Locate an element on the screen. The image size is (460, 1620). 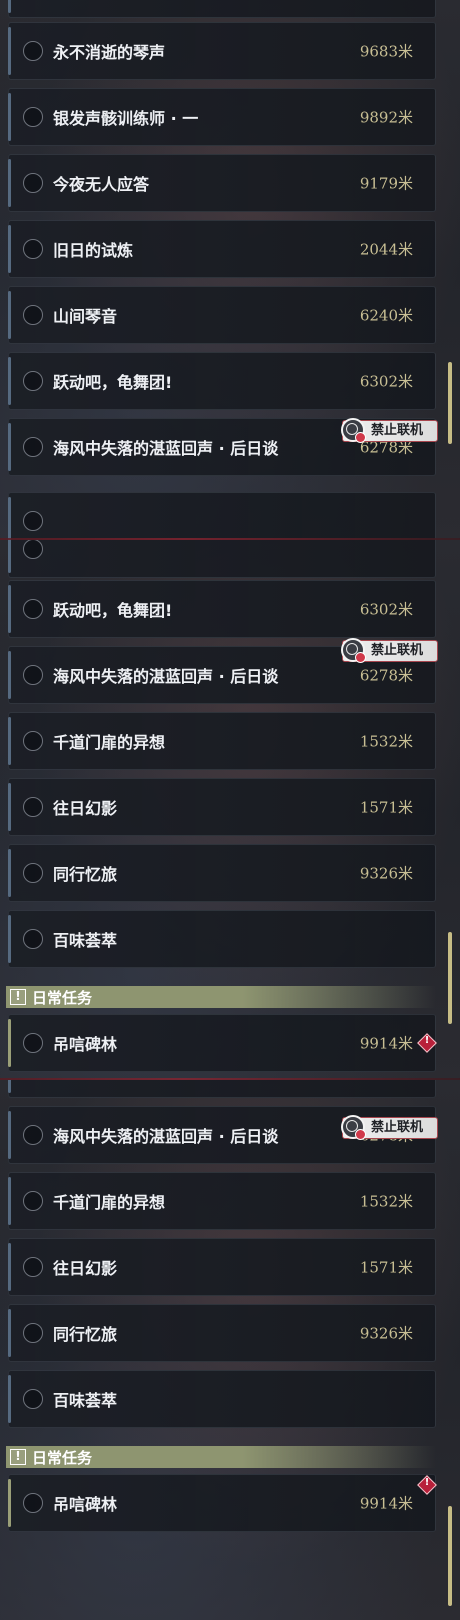
quest-name: 永不消逝的琴声 is located at coordinates (109, 52).